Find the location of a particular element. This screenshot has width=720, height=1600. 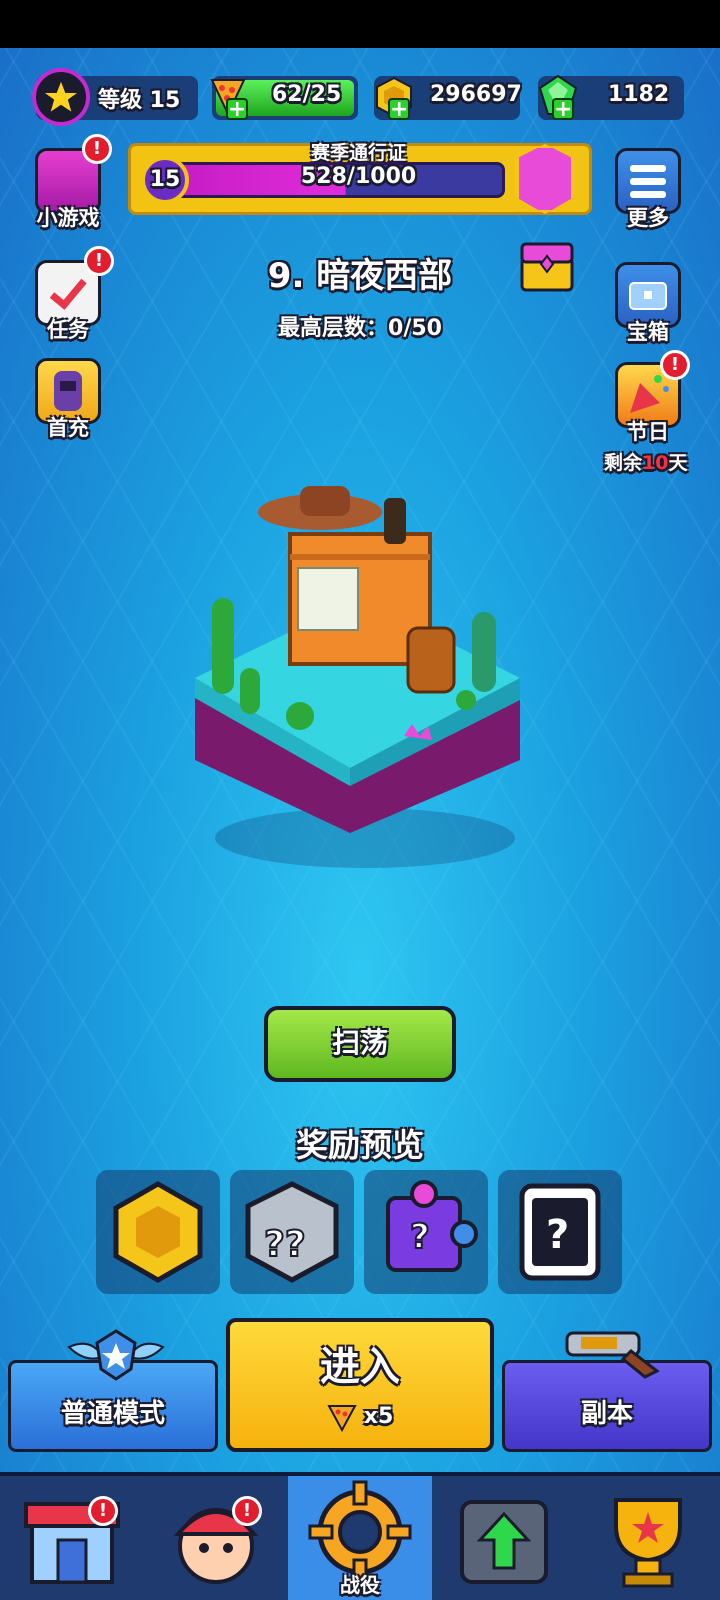

nav-trophy is located at coordinates (648, 1538).